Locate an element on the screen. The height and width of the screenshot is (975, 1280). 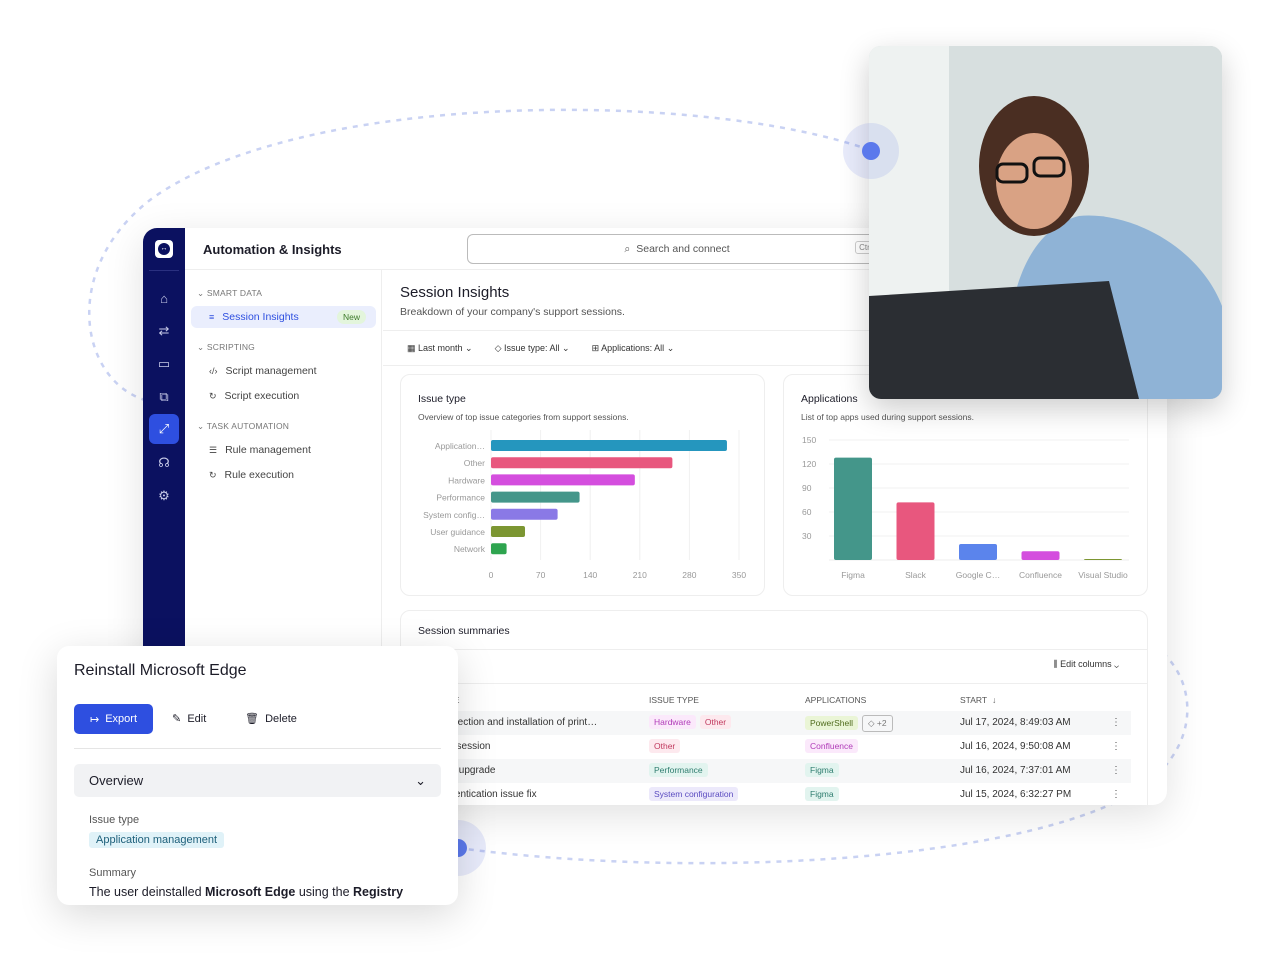
nav-item-session-insights: ≡ Session Insights New is located at coordinates (283, 317).